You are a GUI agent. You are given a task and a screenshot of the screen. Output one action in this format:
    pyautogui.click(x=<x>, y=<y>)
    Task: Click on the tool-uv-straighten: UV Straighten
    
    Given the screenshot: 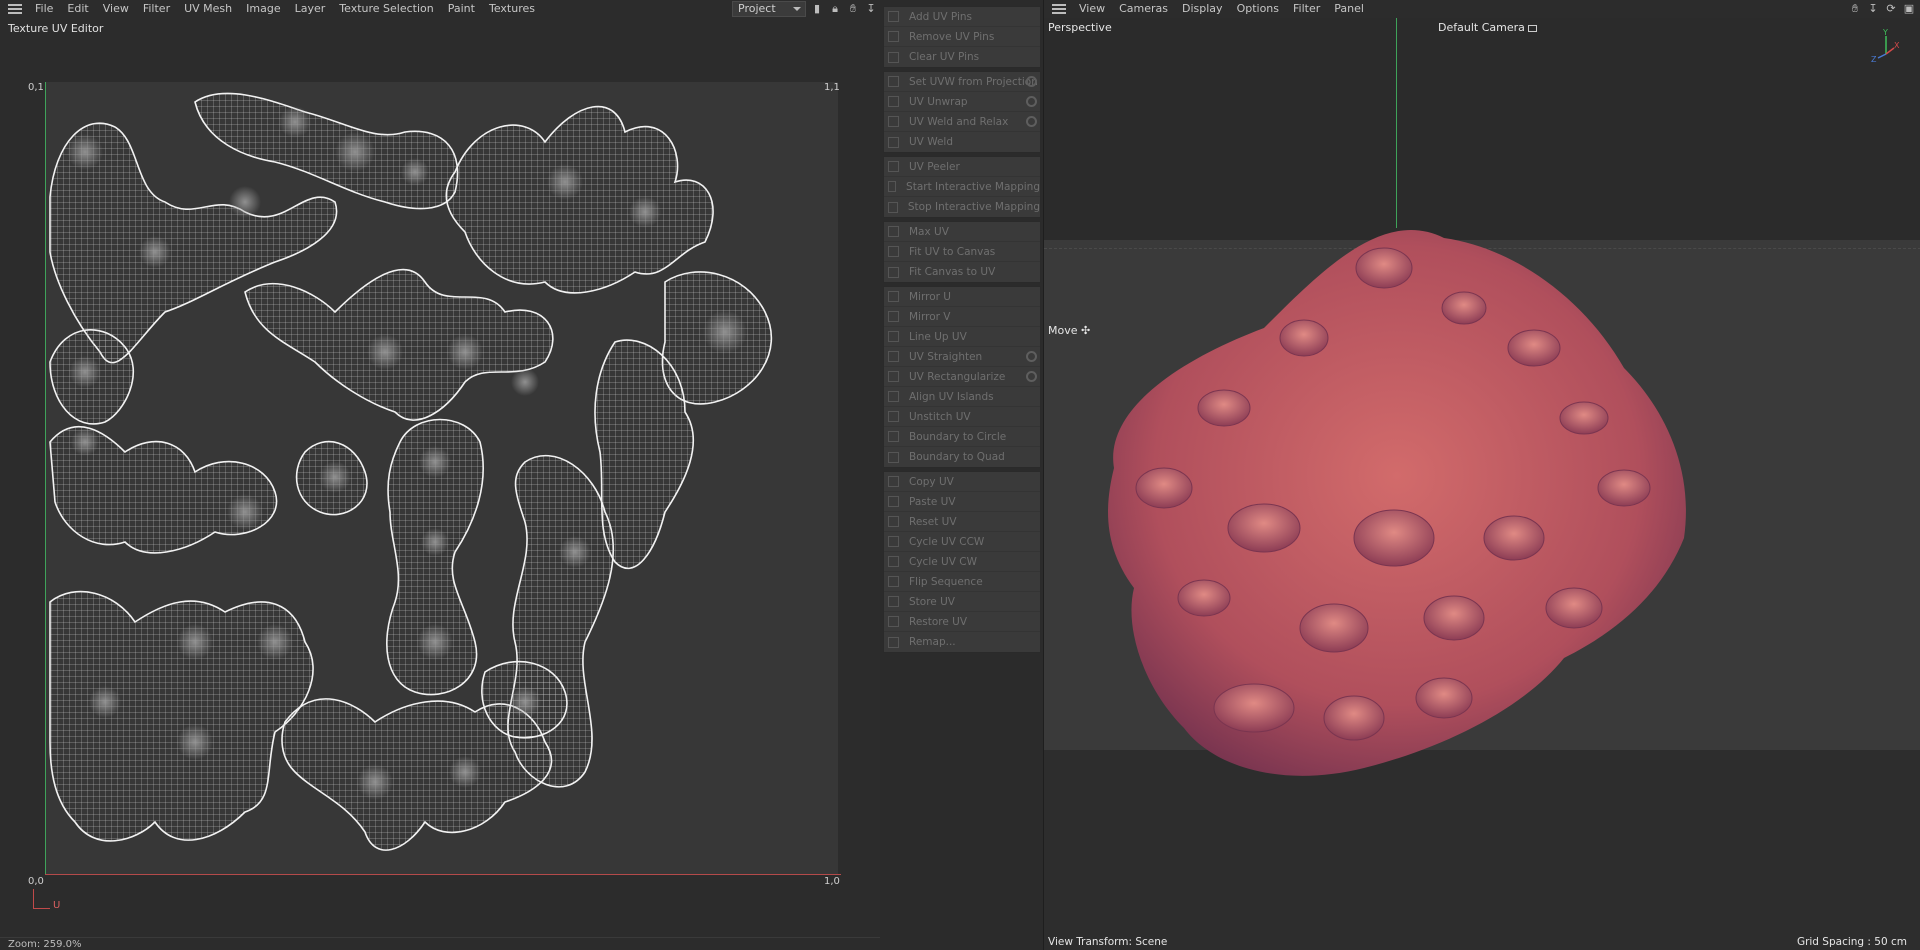 What is the action you would take?
    pyautogui.click(x=962, y=357)
    